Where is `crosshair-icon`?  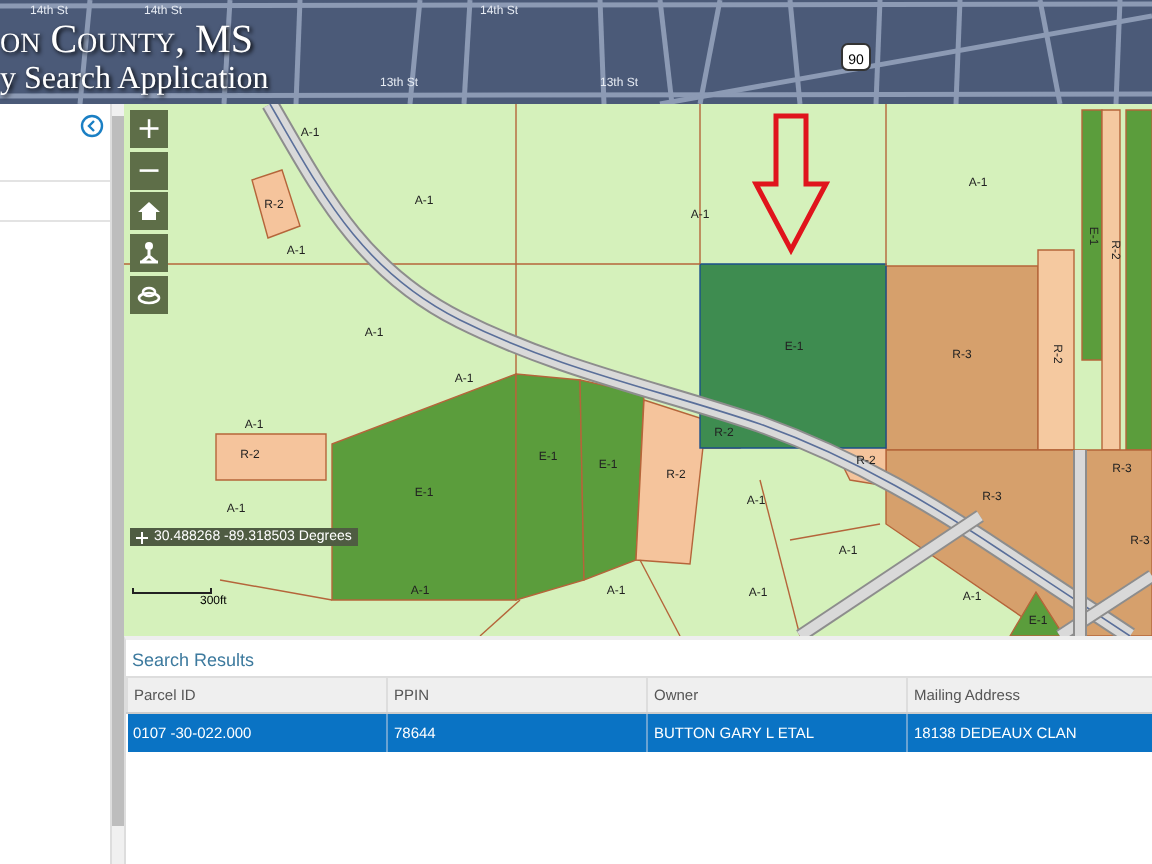 crosshair-icon is located at coordinates (142, 537).